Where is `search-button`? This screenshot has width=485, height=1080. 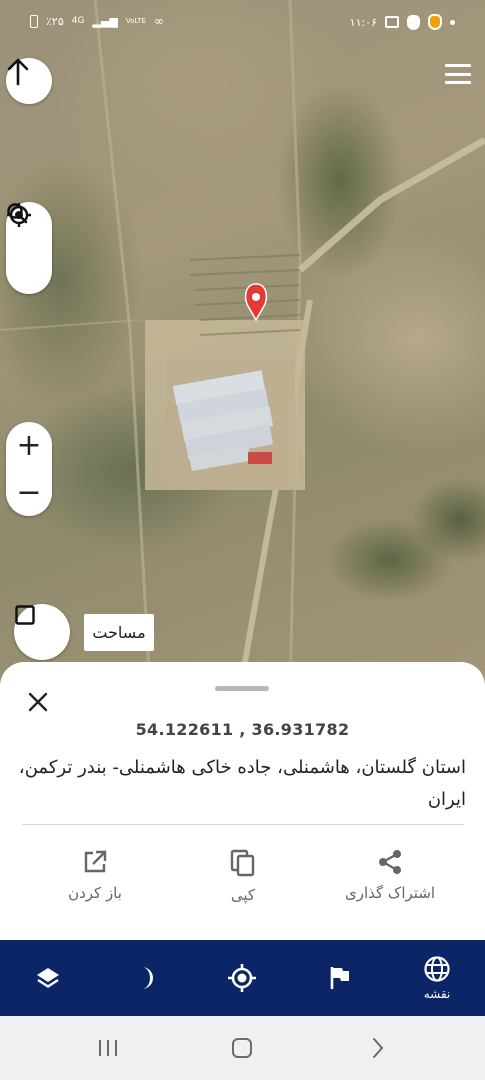 search-button is located at coordinates (29, 248).